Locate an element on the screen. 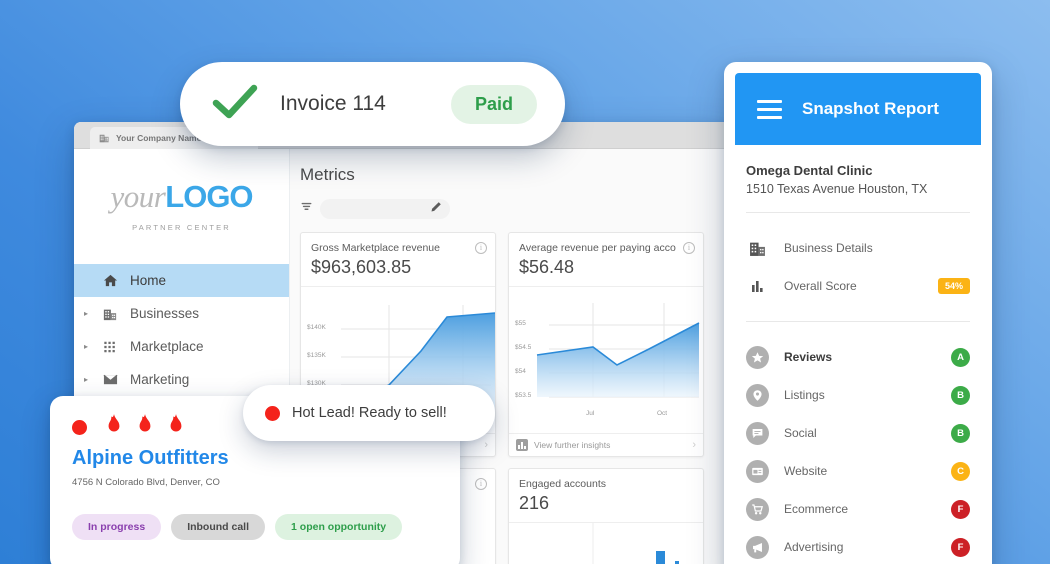 Image resolution: width=1050 pixels, height=564 pixels. partner-logo: yourLOGO PARTNER CENTER is located at coordinates (181, 195).